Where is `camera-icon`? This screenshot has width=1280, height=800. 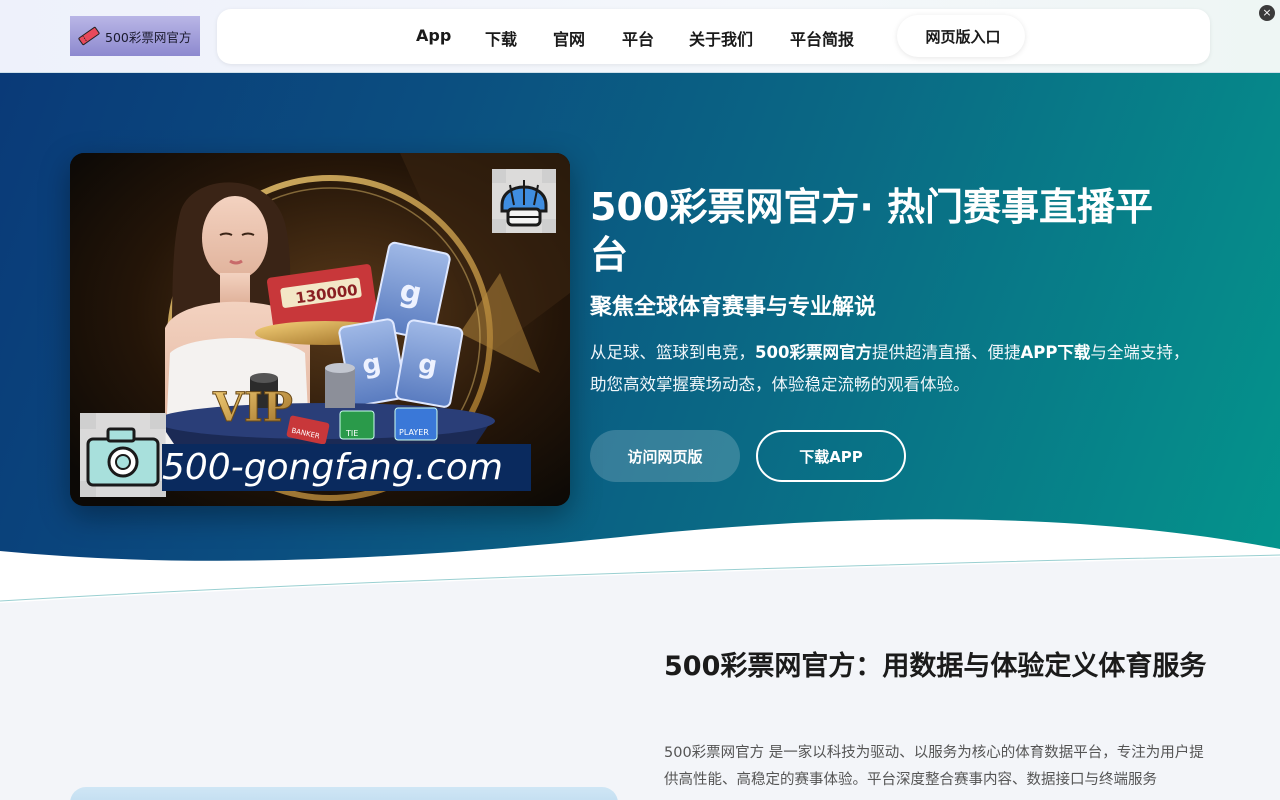 camera-icon is located at coordinates (123, 455).